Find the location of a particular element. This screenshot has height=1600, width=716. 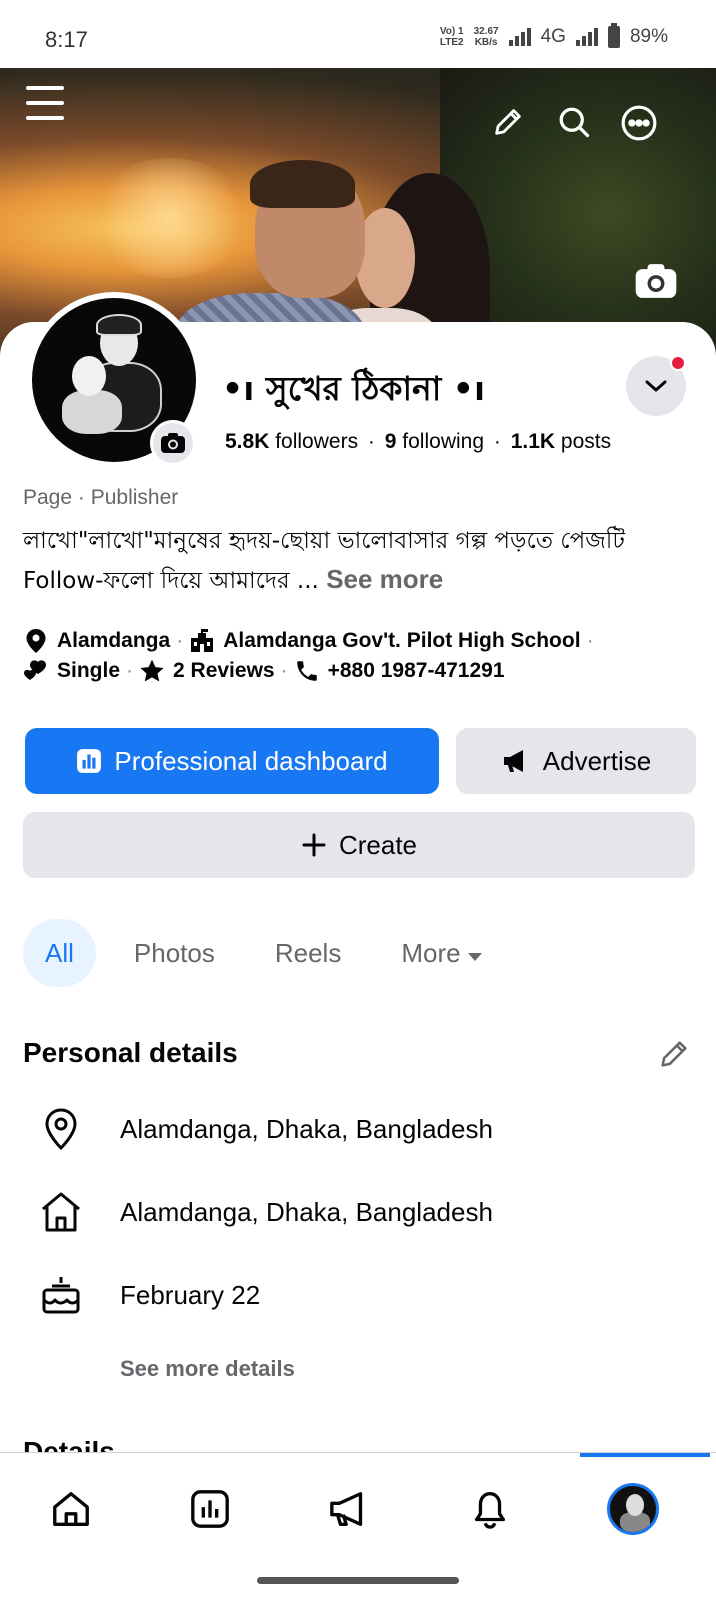

search-icon is located at coordinates (574, 122).